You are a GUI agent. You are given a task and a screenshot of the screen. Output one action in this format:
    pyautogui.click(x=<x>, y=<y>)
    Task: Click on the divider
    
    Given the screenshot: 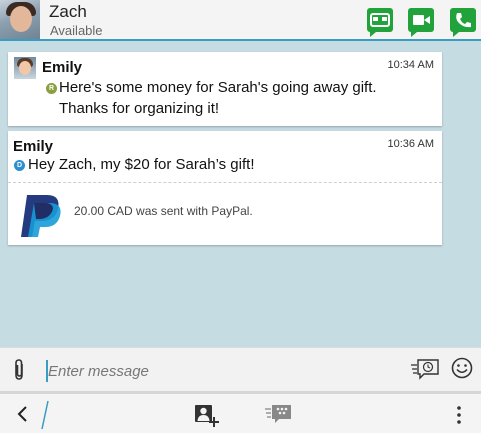 What is the action you would take?
    pyautogui.click(x=225, y=182)
    